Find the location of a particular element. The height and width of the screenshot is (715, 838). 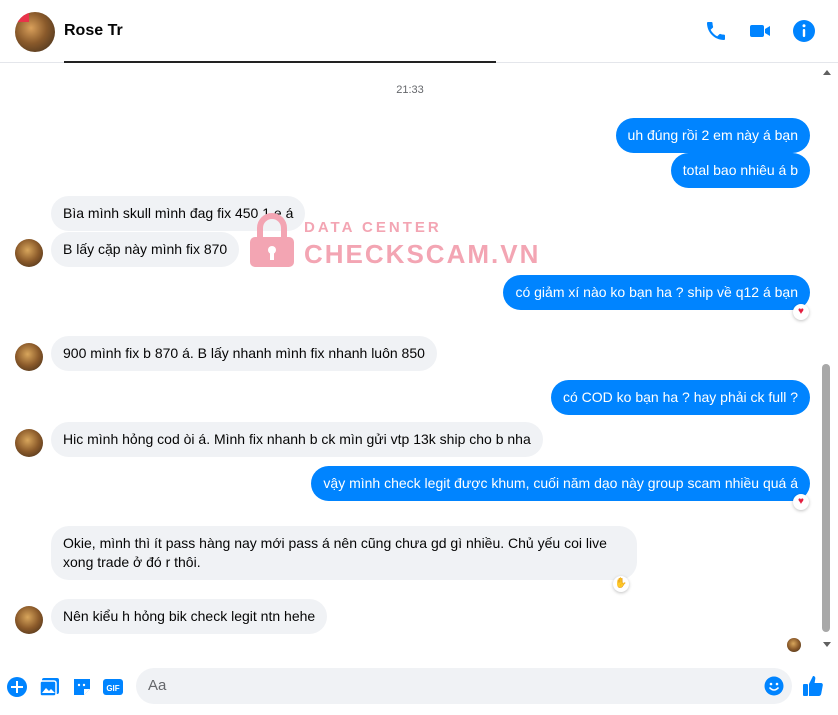

clipped-message-edge is located at coordinates (280, 62).